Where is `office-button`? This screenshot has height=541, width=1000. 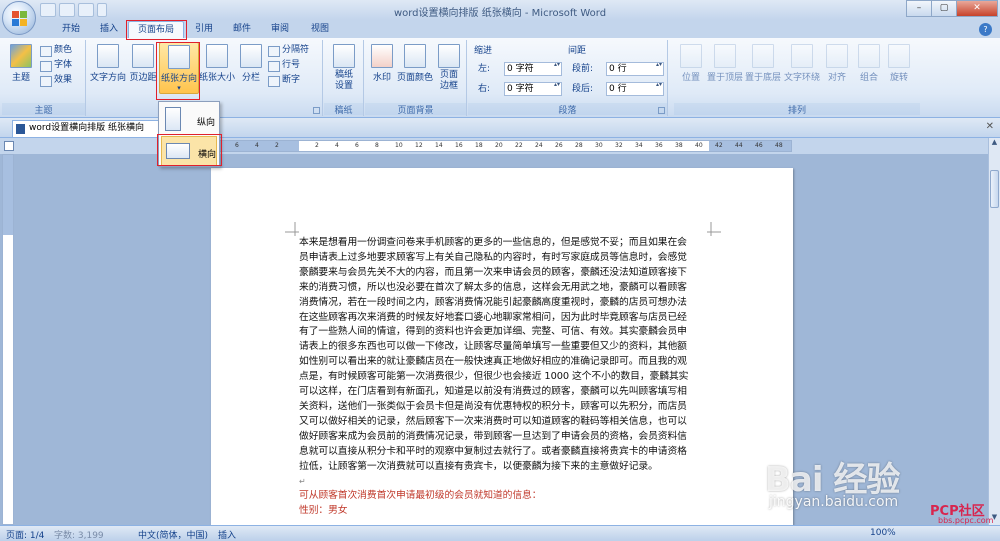
office-button is located at coordinates (19, 18).